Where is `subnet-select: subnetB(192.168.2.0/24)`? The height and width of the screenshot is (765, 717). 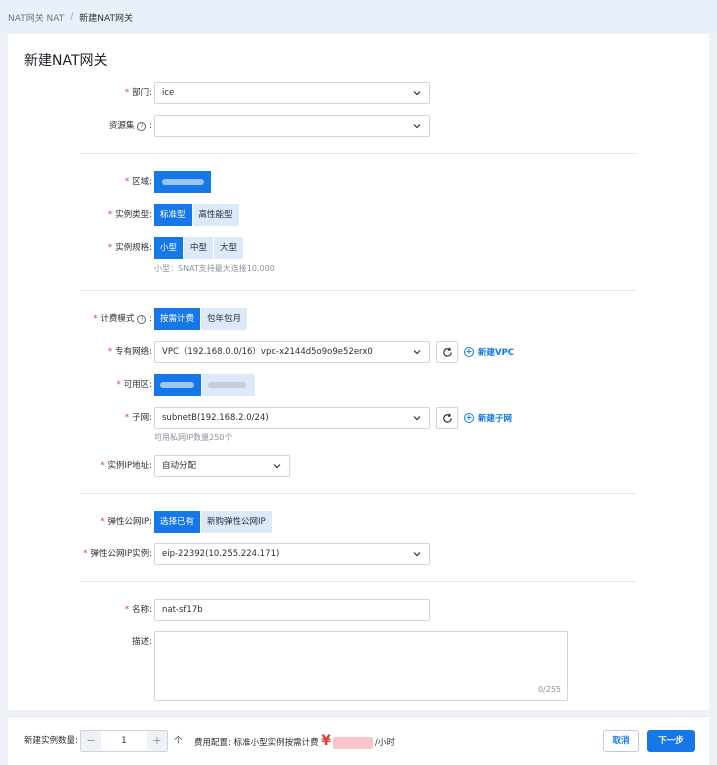
subnet-select: subnetB(192.168.2.0/24) is located at coordinates (292, 418).